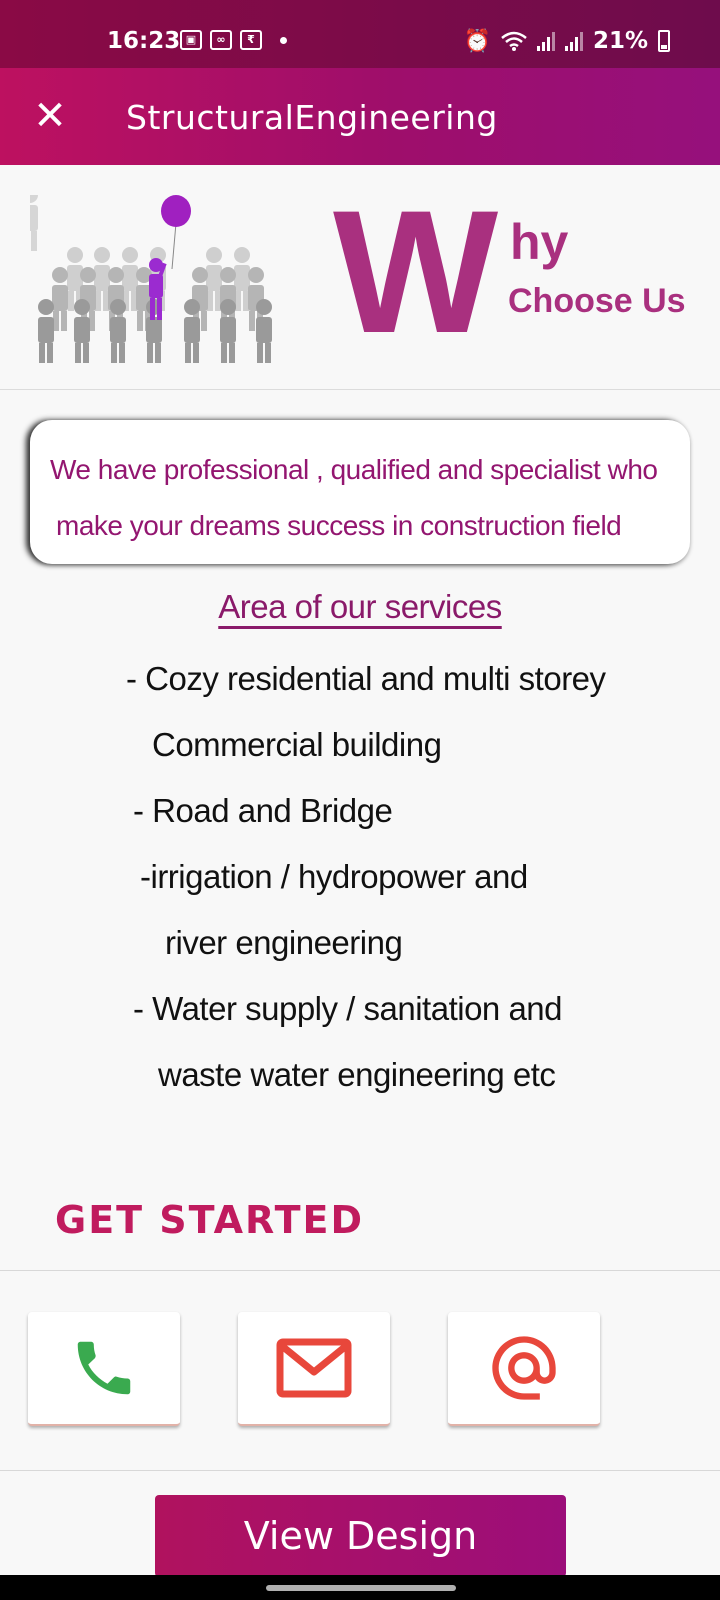  I want to click on alarm-icon: ⏰, so click(477, 41).